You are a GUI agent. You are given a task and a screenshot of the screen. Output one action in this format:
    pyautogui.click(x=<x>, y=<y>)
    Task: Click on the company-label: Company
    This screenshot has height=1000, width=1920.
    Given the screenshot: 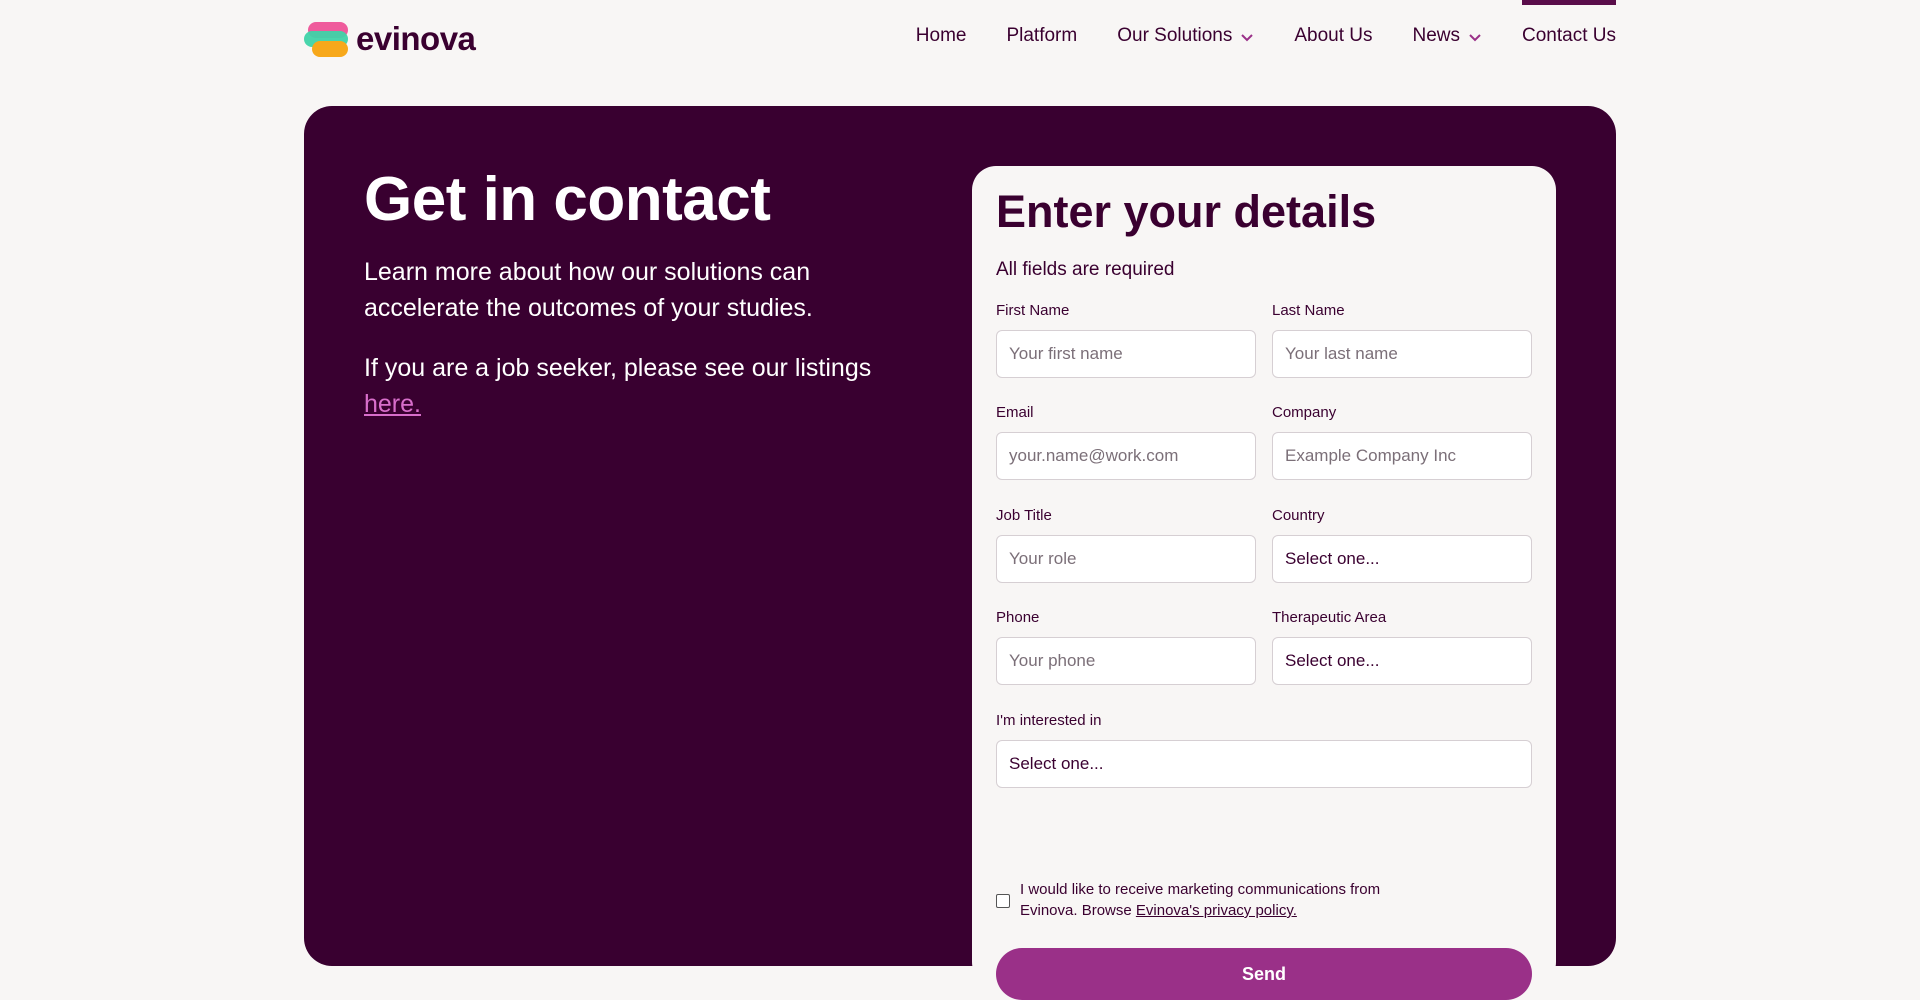 What is the action you would take?
    pyautogui.click(x=1304, y=412)
    